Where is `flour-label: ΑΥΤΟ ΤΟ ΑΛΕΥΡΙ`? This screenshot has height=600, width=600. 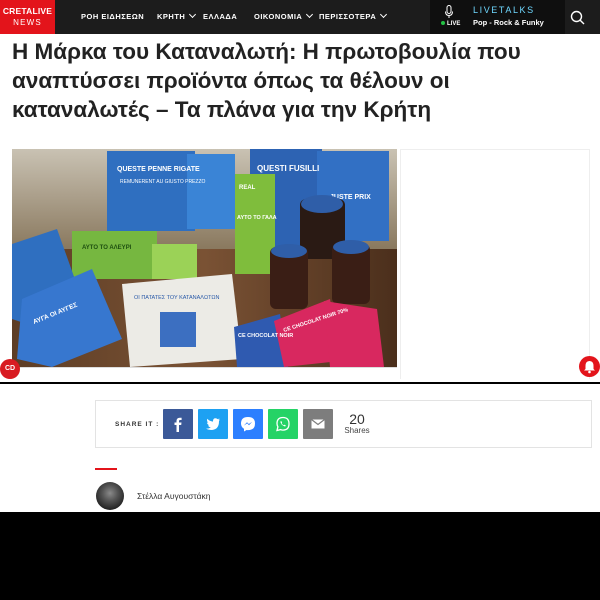
flour-label: ΑΥΤΟ ΤΟ ΑΛΕΥΡΙ is located at coordinates (107, 248).